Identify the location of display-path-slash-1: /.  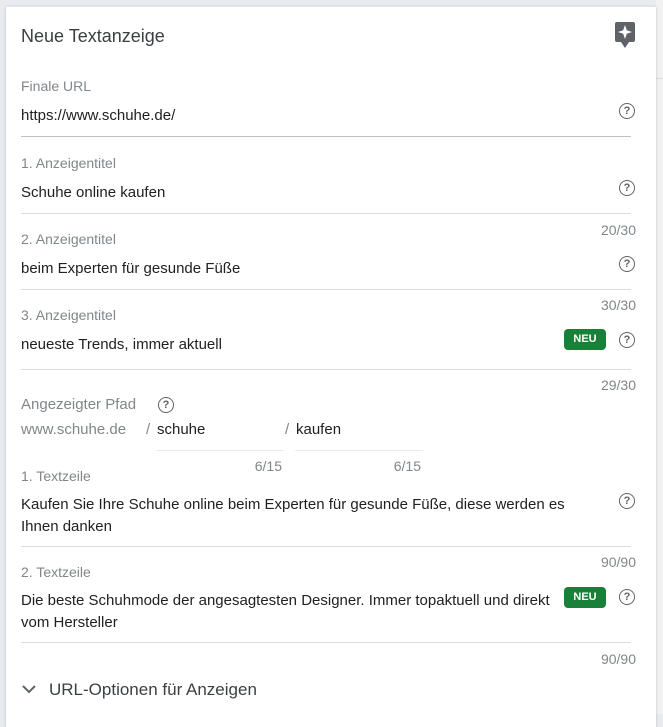
(148, 429).